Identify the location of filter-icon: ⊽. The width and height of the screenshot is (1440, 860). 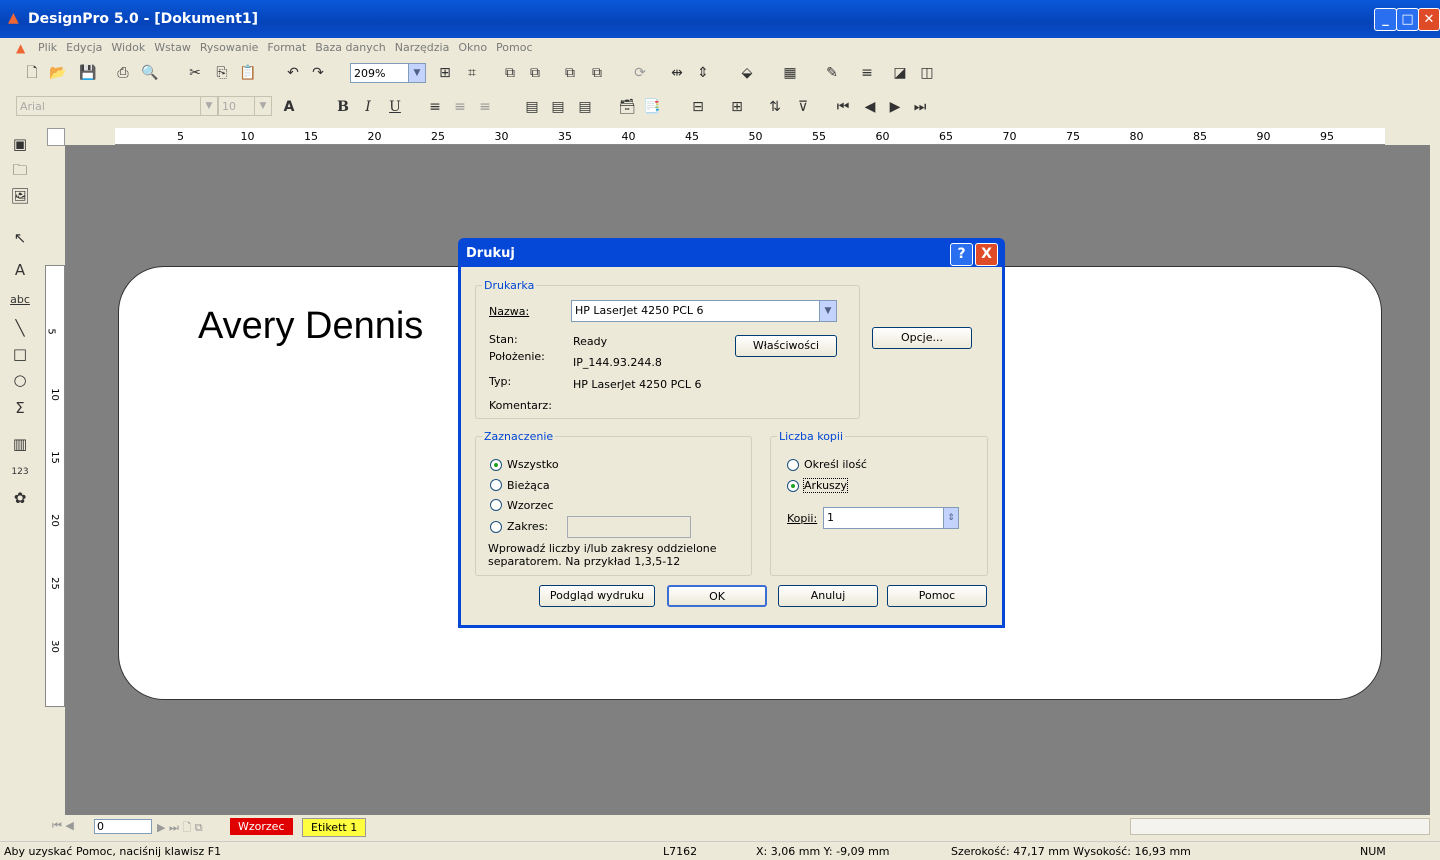
(803, 107).